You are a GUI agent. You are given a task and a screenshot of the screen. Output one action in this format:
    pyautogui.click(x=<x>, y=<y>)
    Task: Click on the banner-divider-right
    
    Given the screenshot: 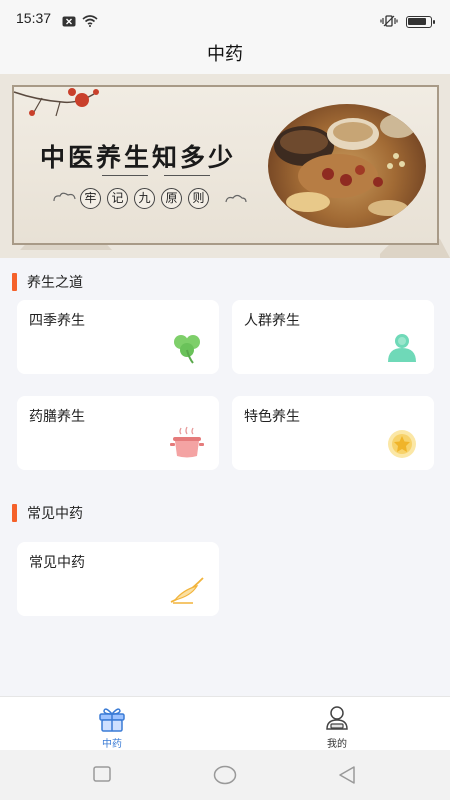 What is the action you would take?
    pyautogui.click(x=187, y=175)
    